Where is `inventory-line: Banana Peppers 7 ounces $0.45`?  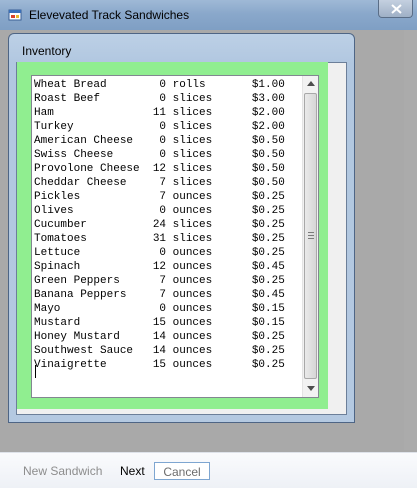
inventory-line: Banana Peppers 7 ounces $0.45 is located at coordinates (159, 295).